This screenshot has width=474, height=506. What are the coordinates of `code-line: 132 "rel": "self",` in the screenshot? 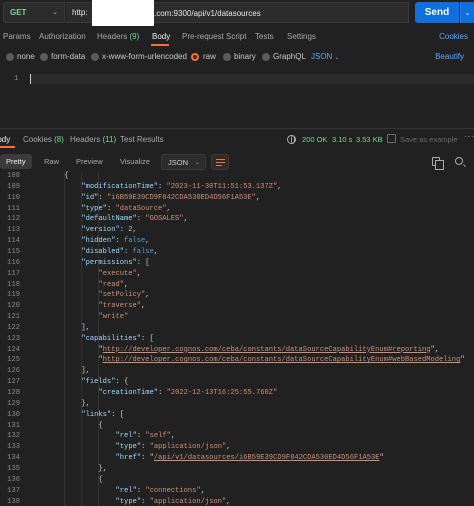 It's located at (237, 437).